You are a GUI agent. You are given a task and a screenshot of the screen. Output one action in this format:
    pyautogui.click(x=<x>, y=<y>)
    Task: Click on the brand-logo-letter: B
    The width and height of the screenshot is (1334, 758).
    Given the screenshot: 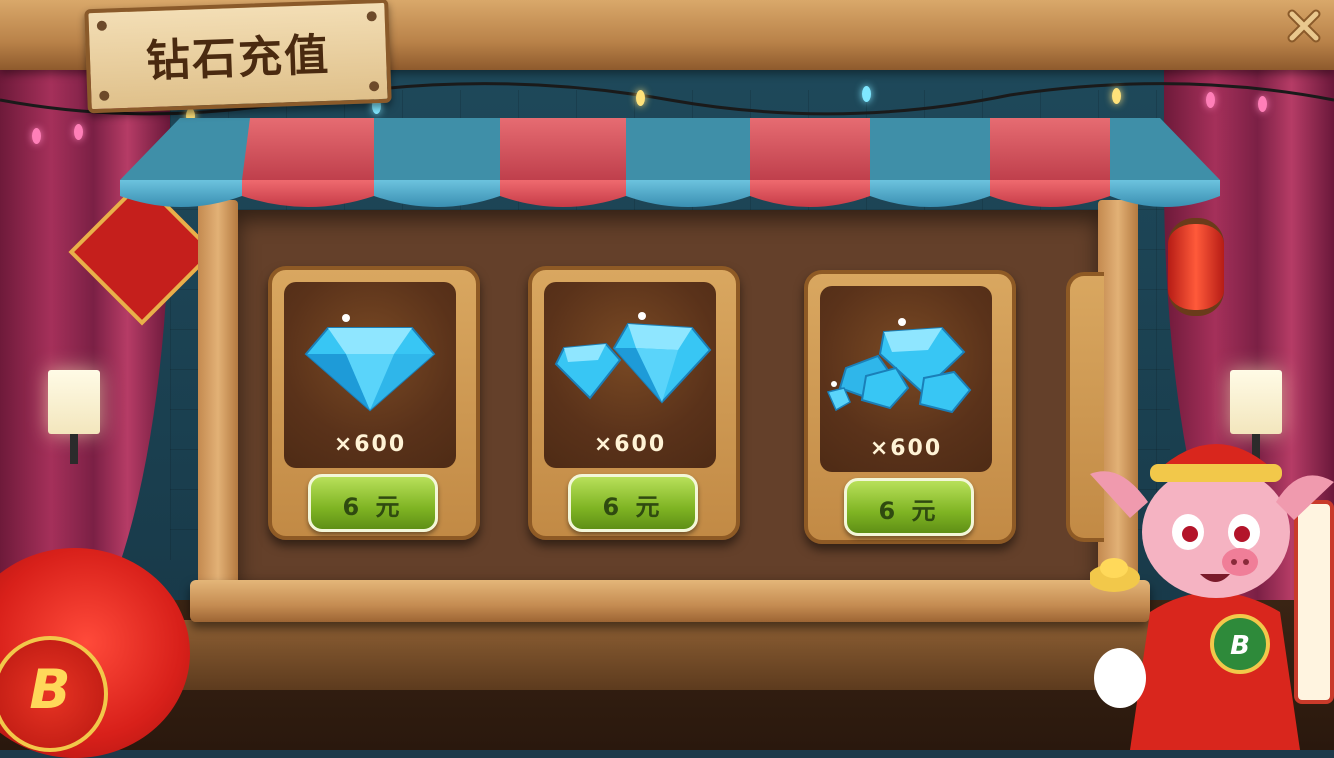 What is the action you would take?
    pyautogui.click(x=50, y=689)
    